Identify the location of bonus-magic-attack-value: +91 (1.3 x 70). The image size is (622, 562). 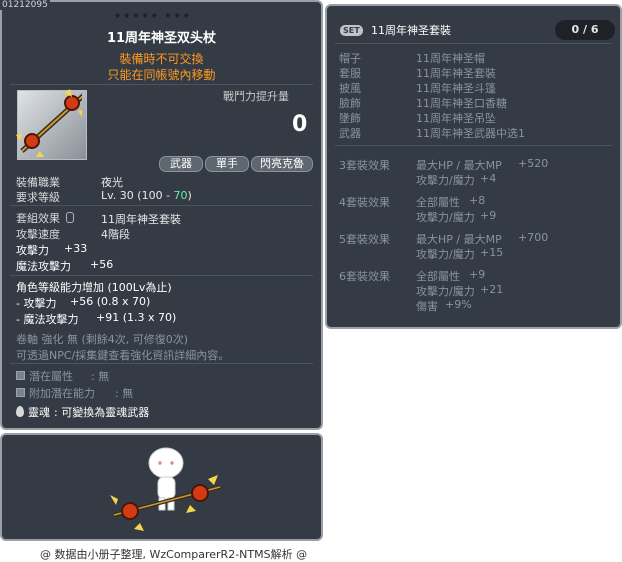
(136, 317).